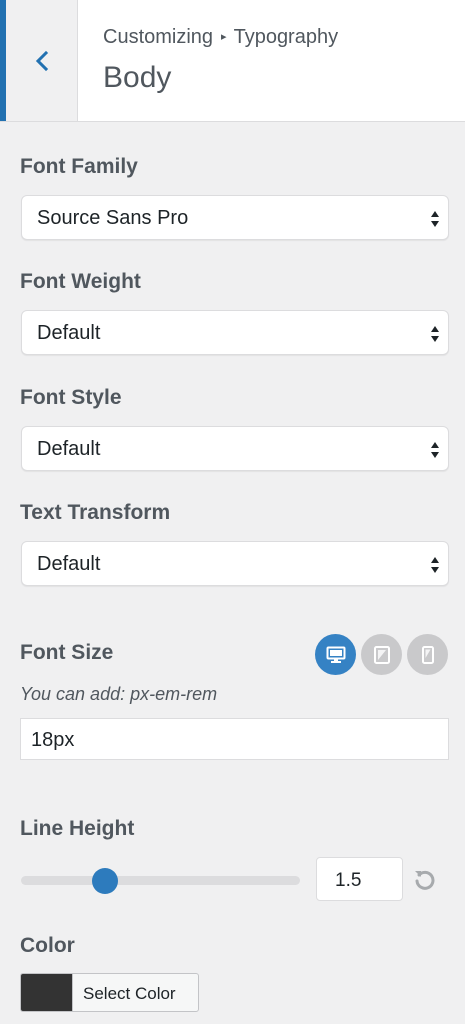 The height and width of the screenshot is (1024, 465). I want to click on font-weight-label: Font Weight, so click(80, 281).